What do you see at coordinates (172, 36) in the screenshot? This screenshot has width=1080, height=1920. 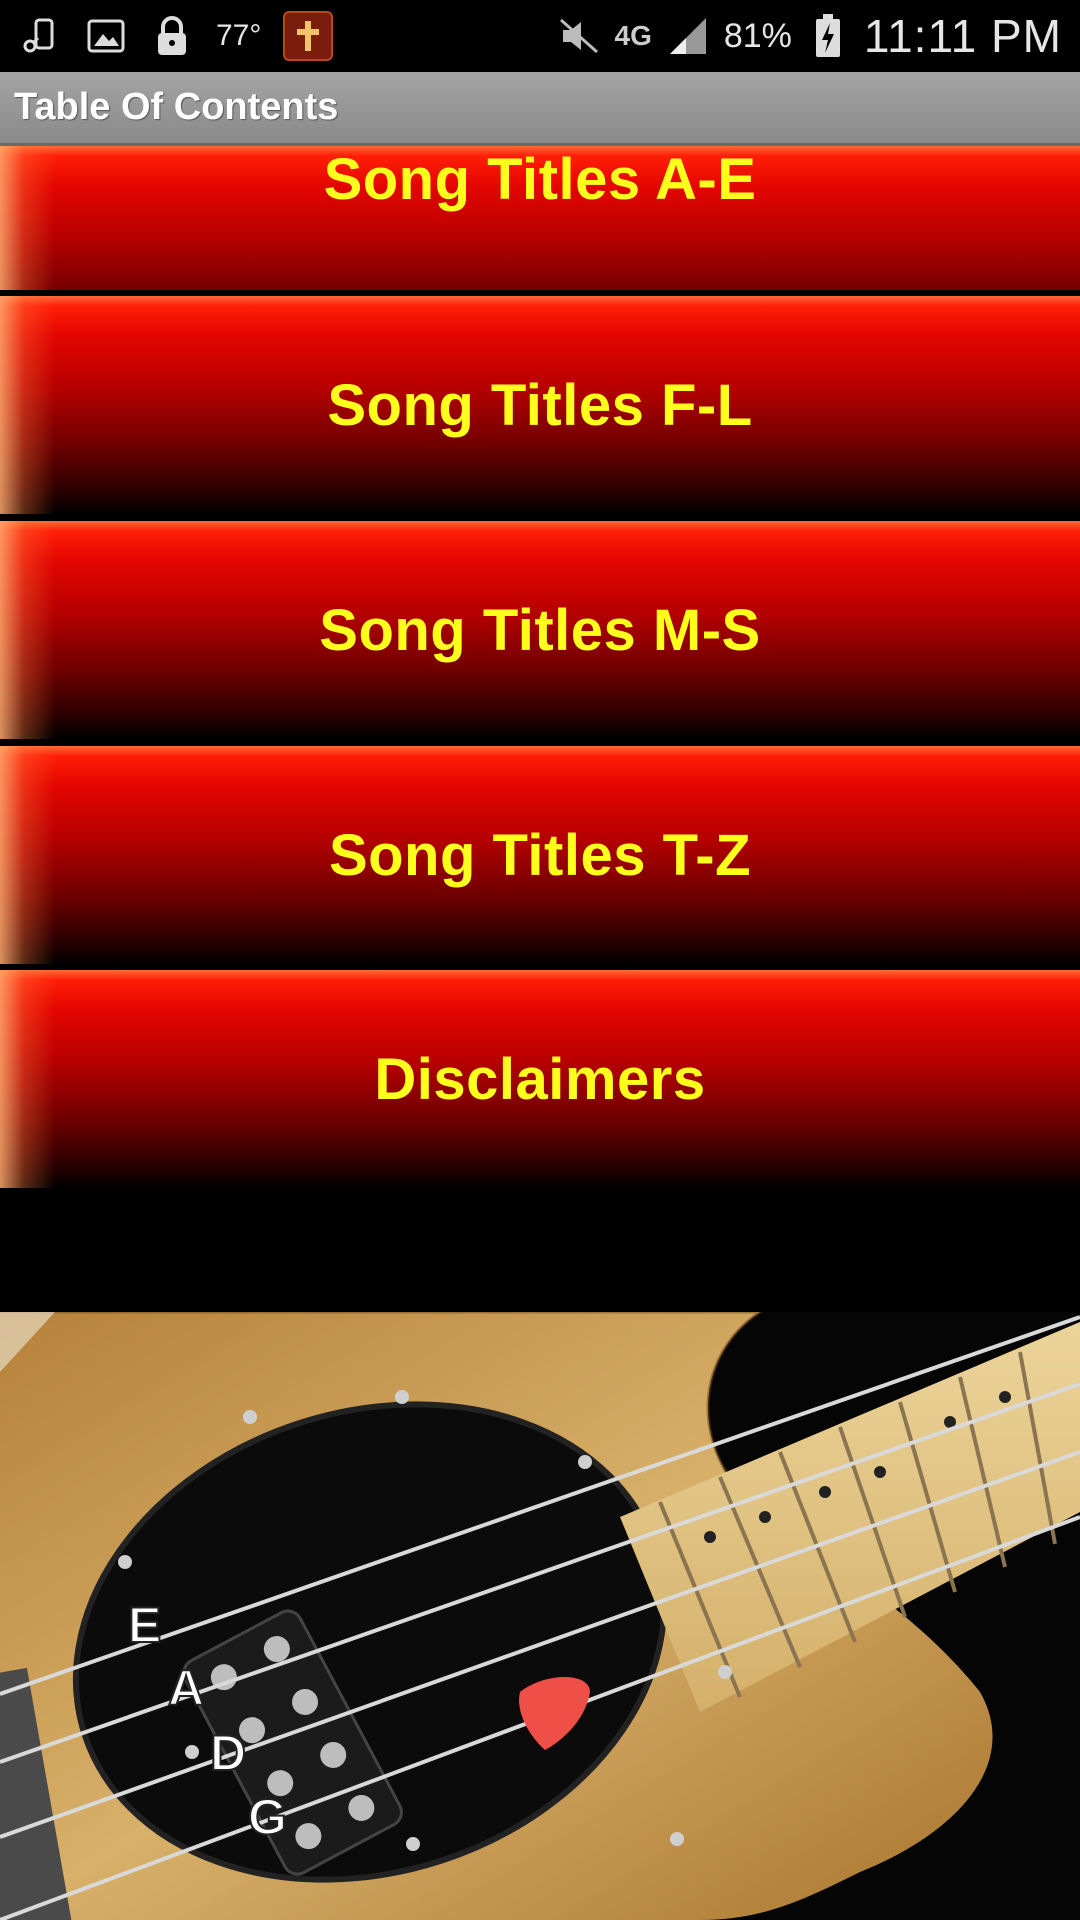 I see `lock-icon` at bounding box center [172, 36].